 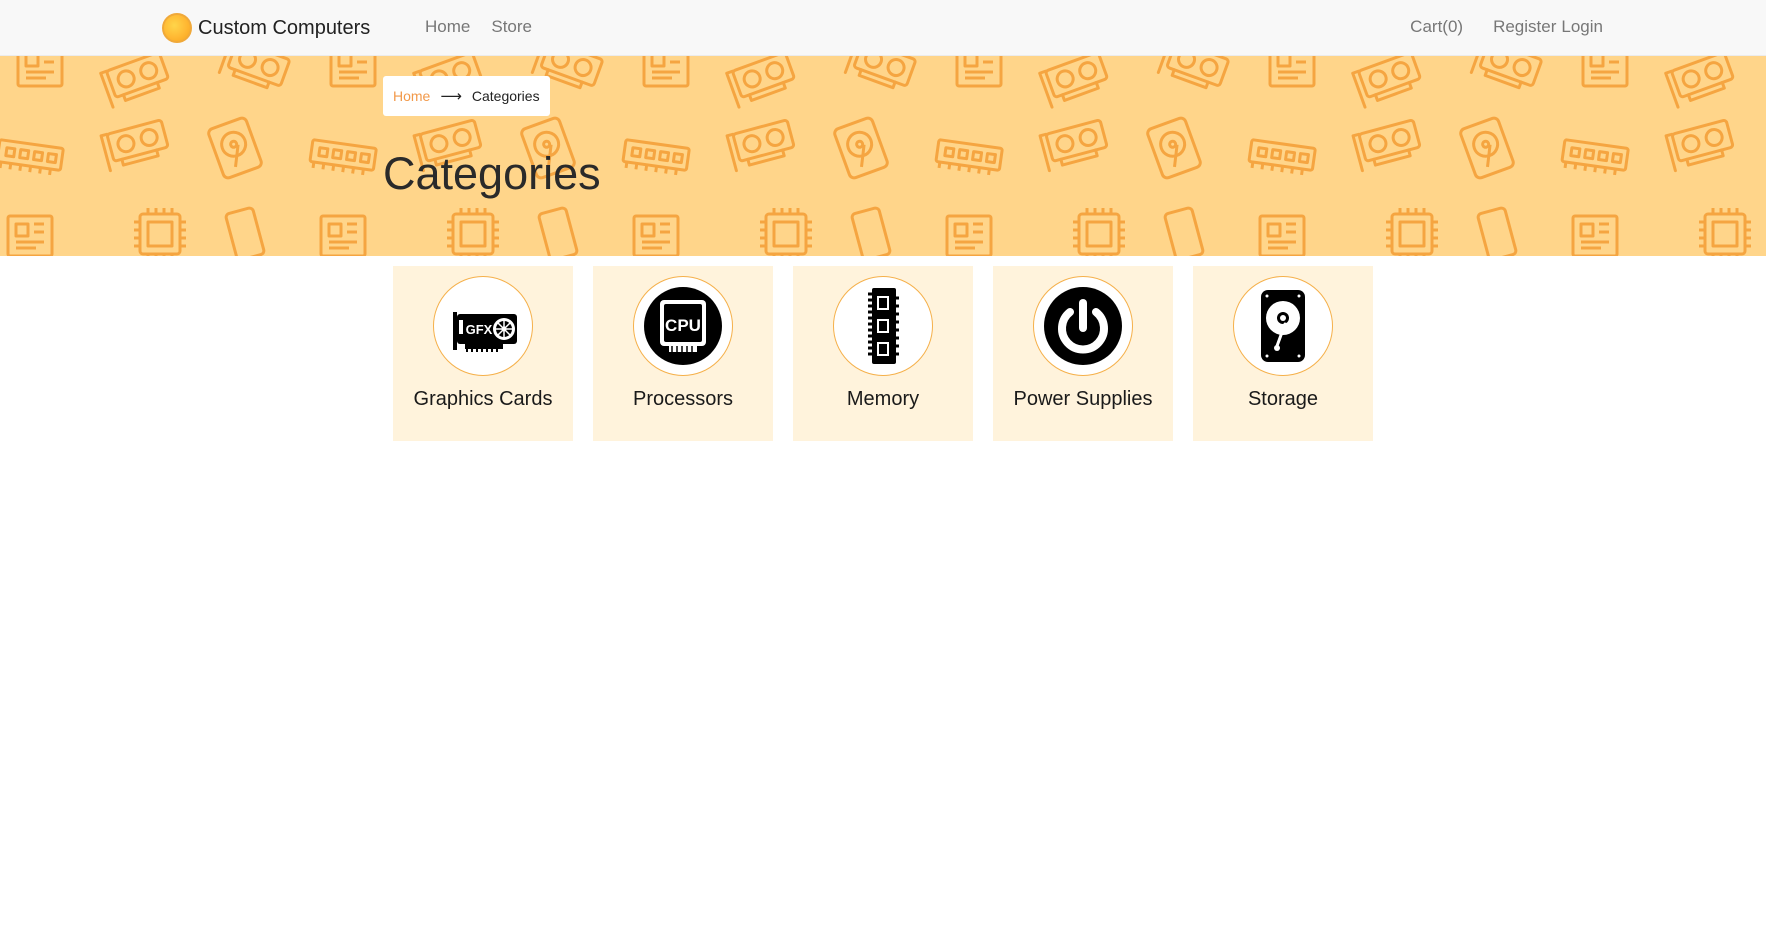 I want to click on page-title: Categories, so click(x=492, y=173).